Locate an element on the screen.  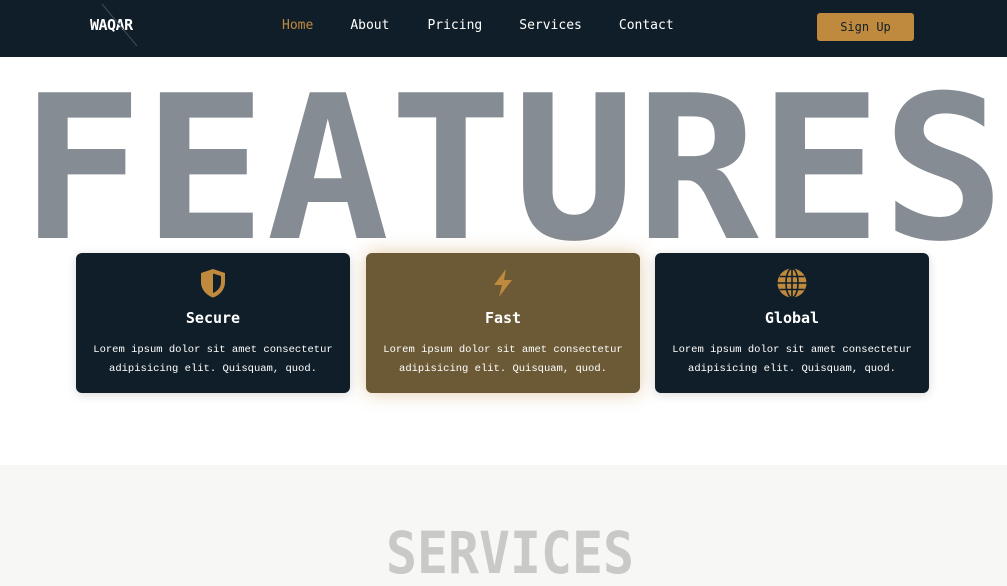
nav-link-home: Home is located at coordinates (297, 25).